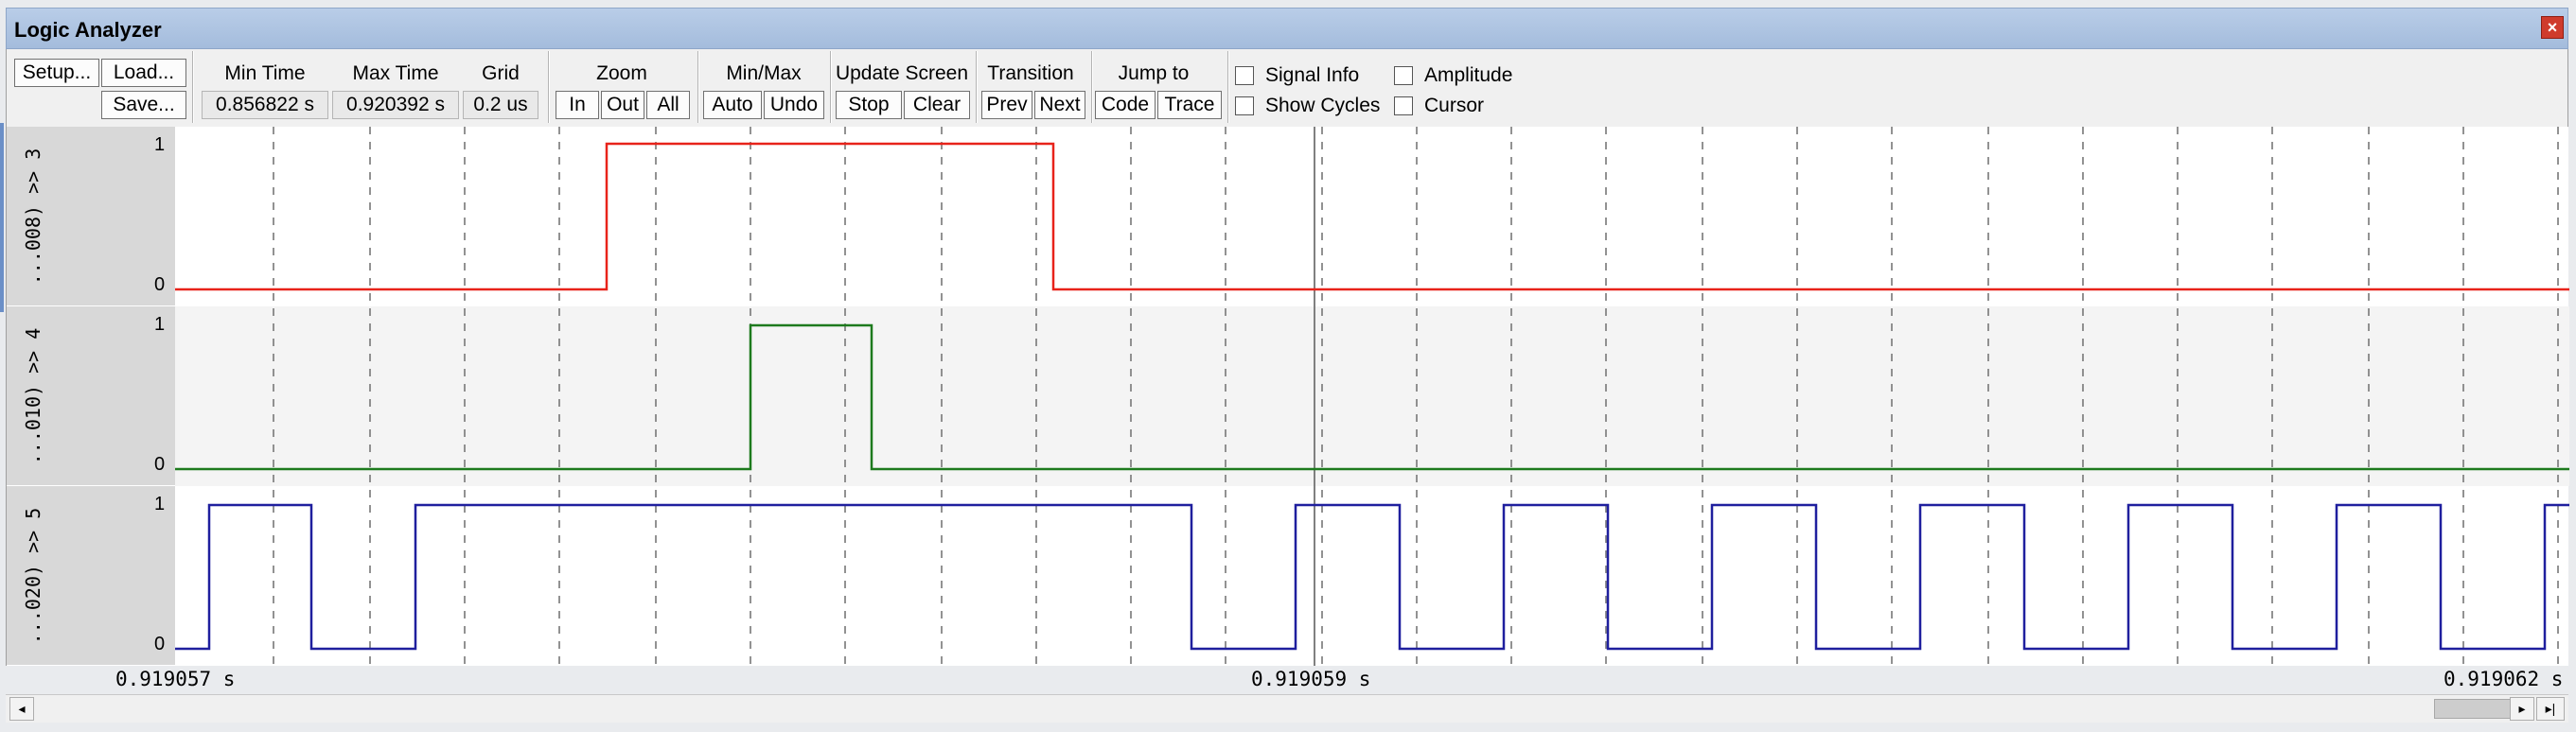 The height and width of the screenshot is (732, 2576). What do you see at coordinates (33, 216) in the screenshot?
I see `signal-name-1: ...008) >> 3` at bounding box center [33, 216].